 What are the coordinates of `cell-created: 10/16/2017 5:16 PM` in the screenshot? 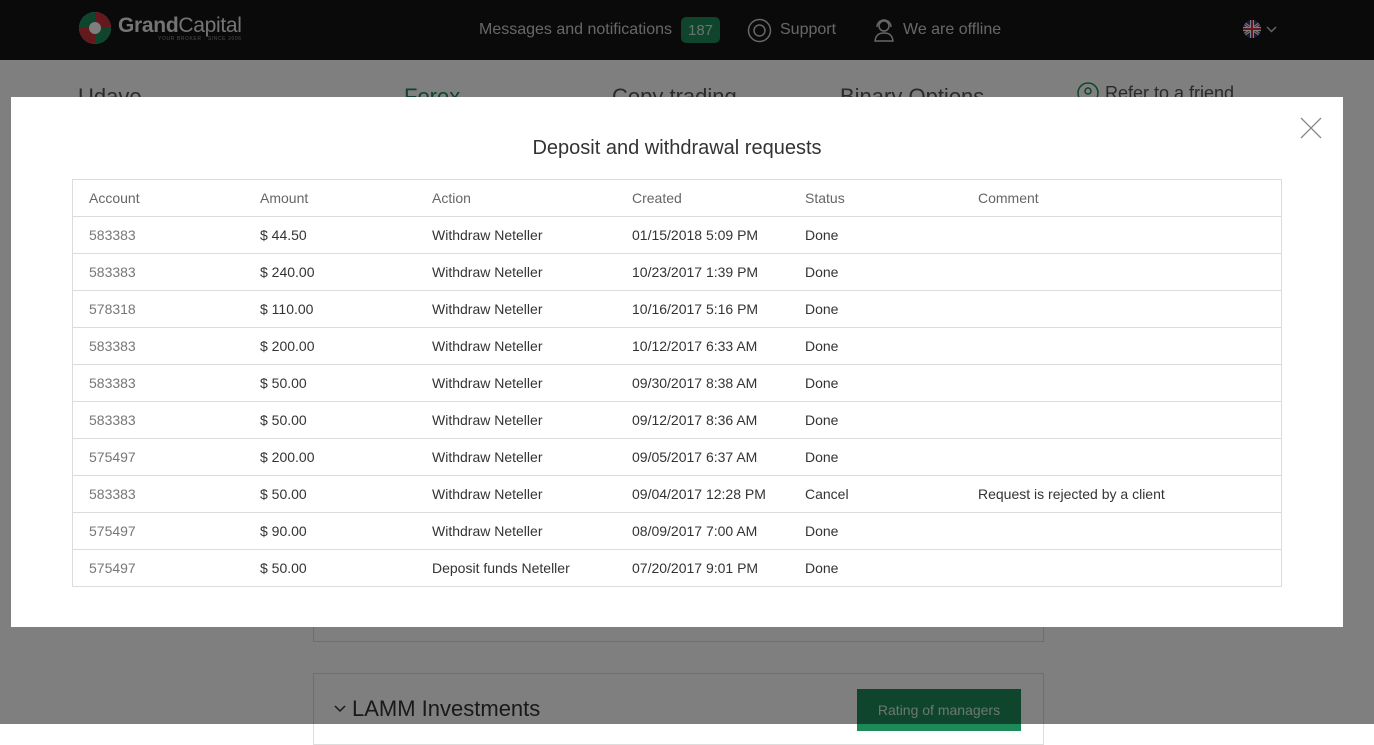 It's located at (702, 309).